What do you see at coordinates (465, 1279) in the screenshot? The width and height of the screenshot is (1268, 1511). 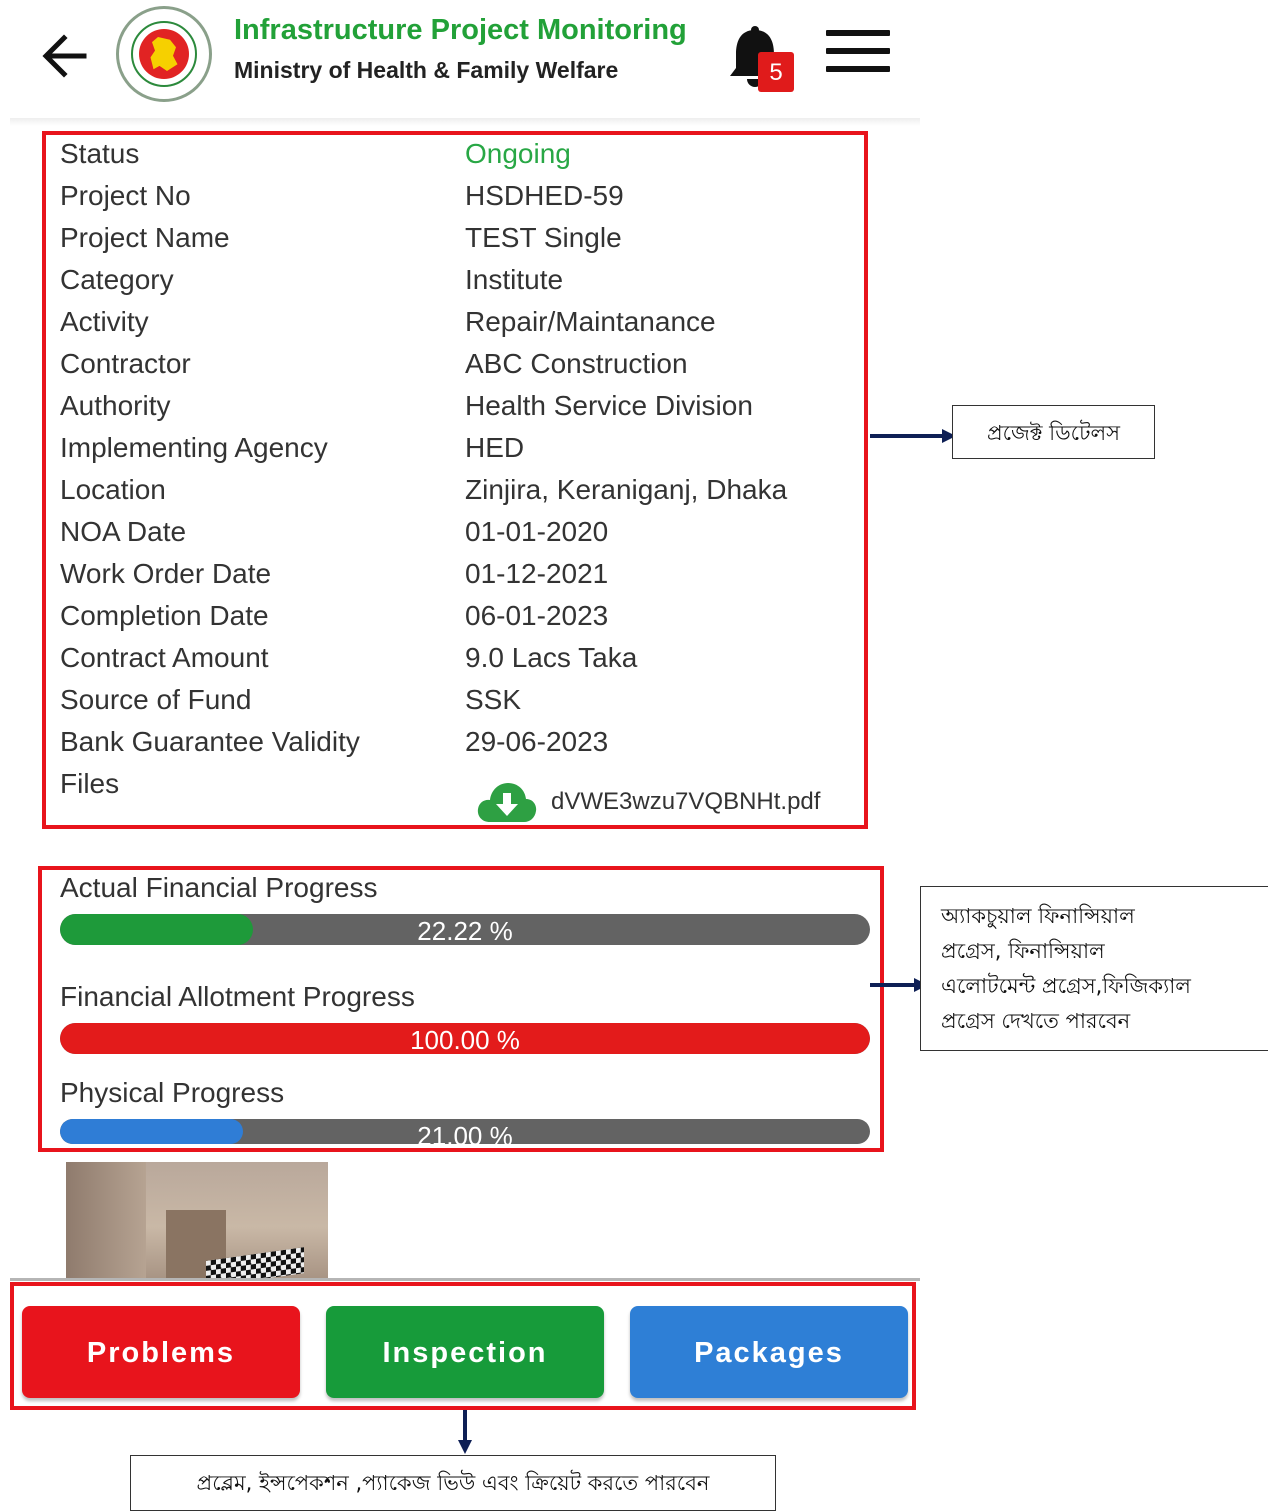 I see `bottom-bar-divider` at bounding box center [465, 1279].